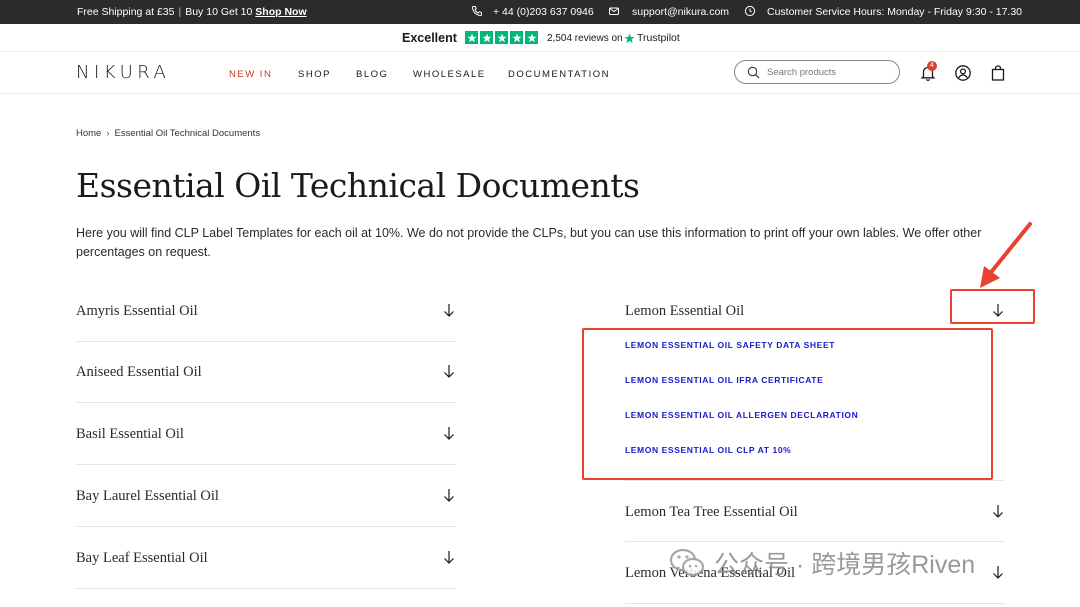  Describe the element at coordinates (187, 133) in the screenshot. I see `breadcrumb-current: Essential Oil Technical Documents` at that location.